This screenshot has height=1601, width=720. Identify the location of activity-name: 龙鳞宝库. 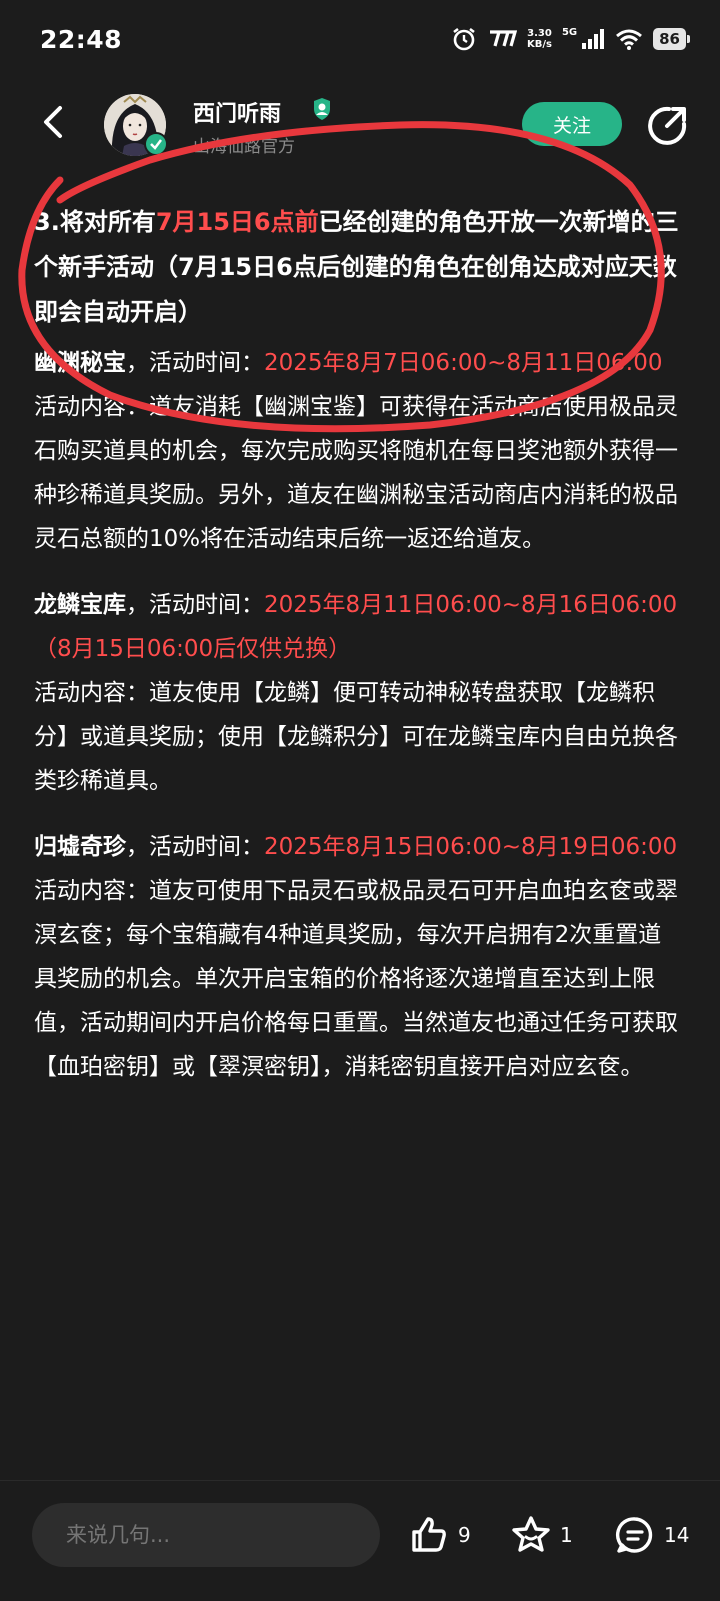
(80, 605).